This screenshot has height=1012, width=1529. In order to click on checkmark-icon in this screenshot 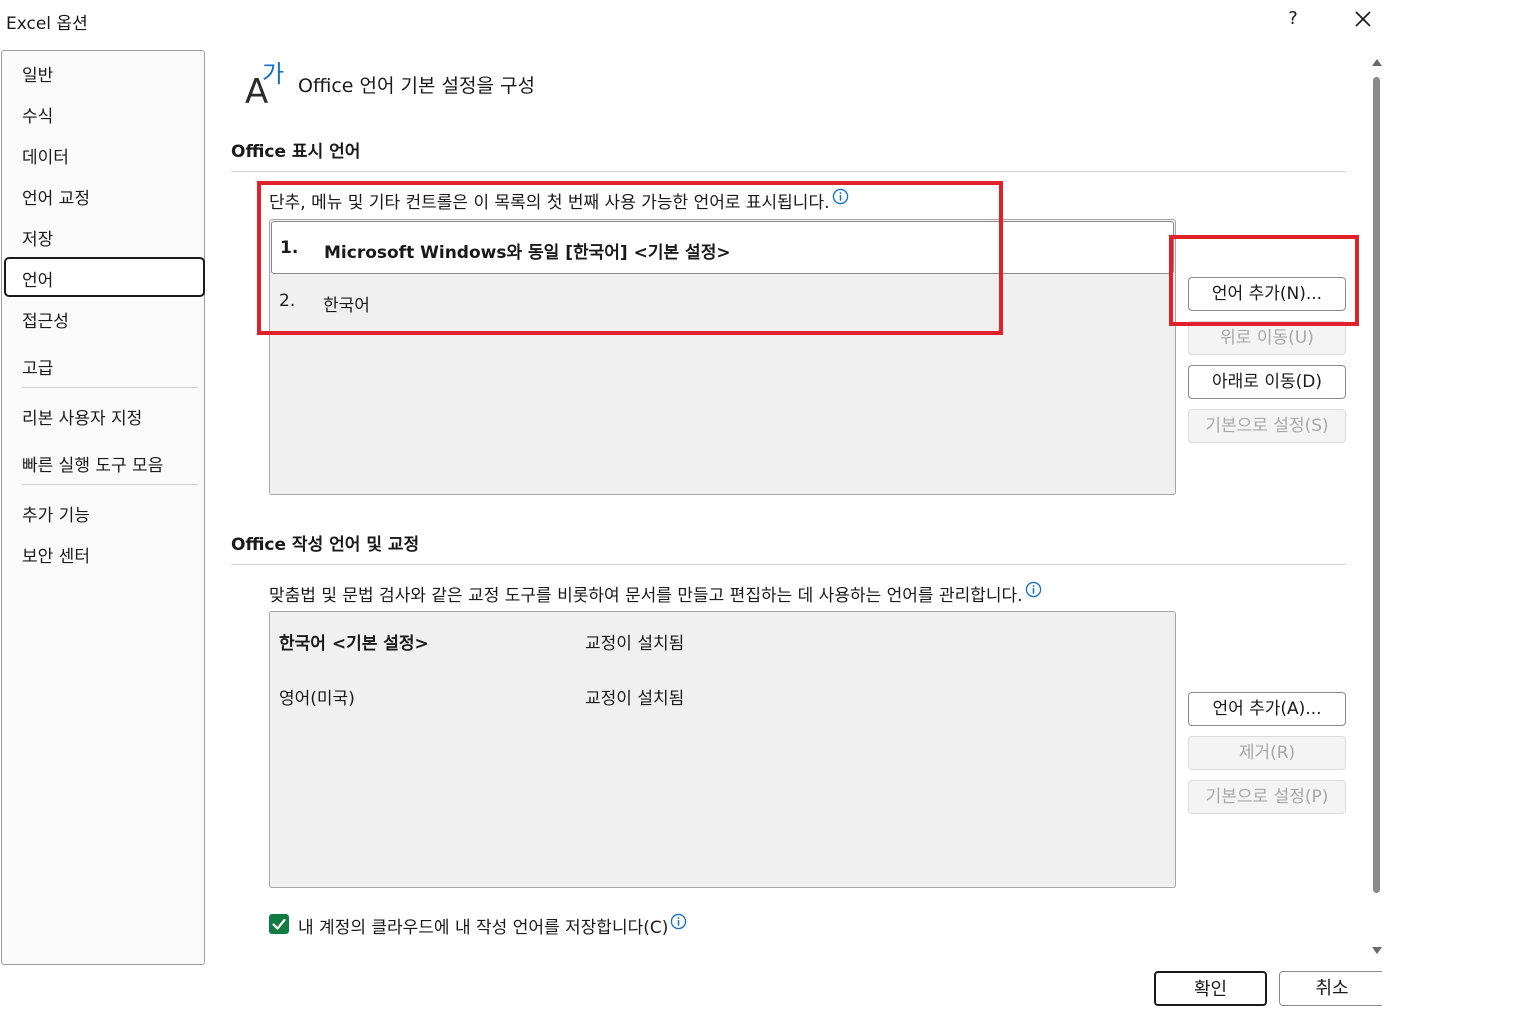, I will do `click(279, 924)`.